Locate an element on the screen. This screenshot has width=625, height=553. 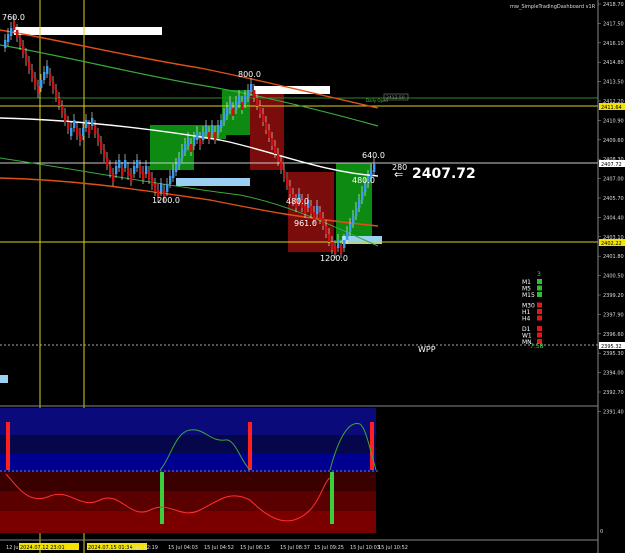
time-tick-label: 2024.07.15 01:34 is located at coordinates (110, 548).